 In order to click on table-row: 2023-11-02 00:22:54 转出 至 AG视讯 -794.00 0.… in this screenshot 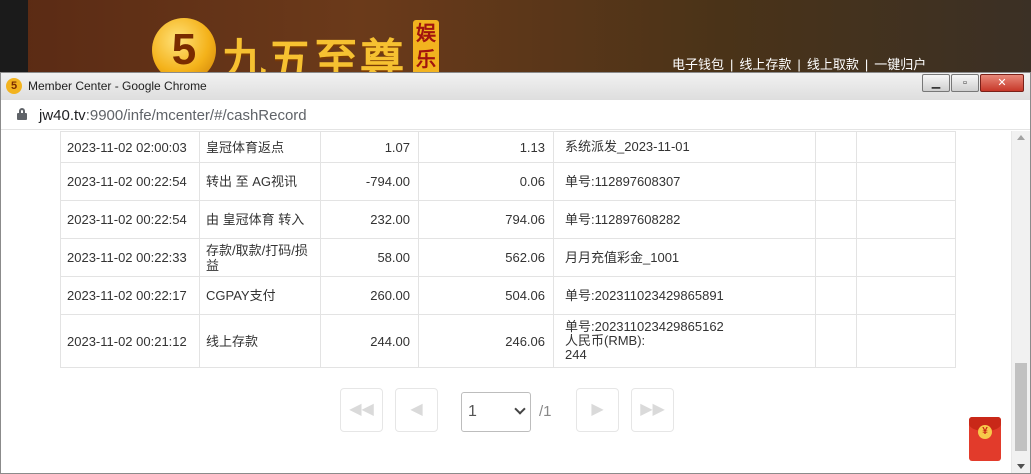, I will do `click(508, 181)`.